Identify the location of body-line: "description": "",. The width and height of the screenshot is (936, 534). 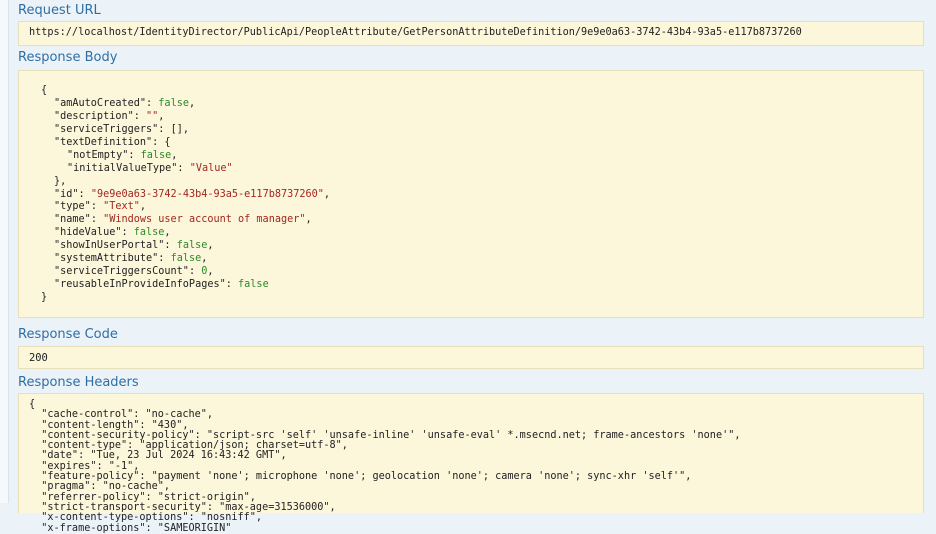
(109, 116).